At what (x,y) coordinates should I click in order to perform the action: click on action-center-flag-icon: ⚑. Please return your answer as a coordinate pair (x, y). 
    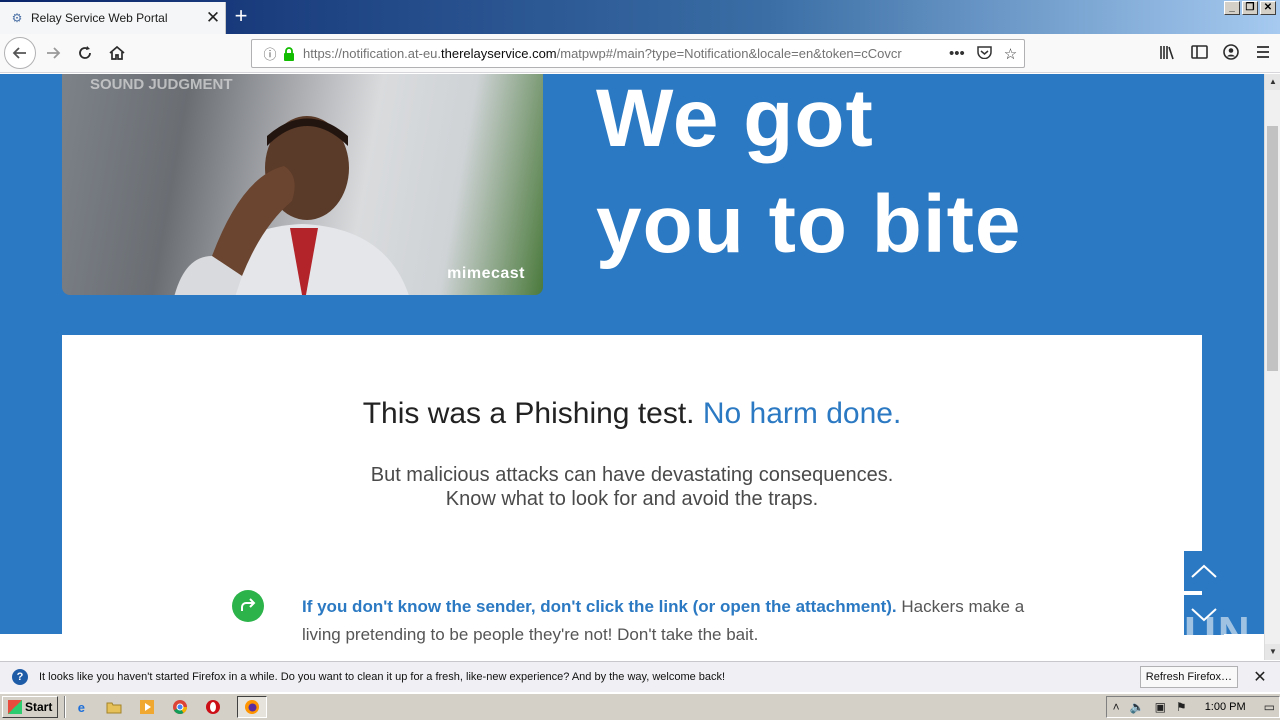
    Looking at the image, I should click on (1181, 707).